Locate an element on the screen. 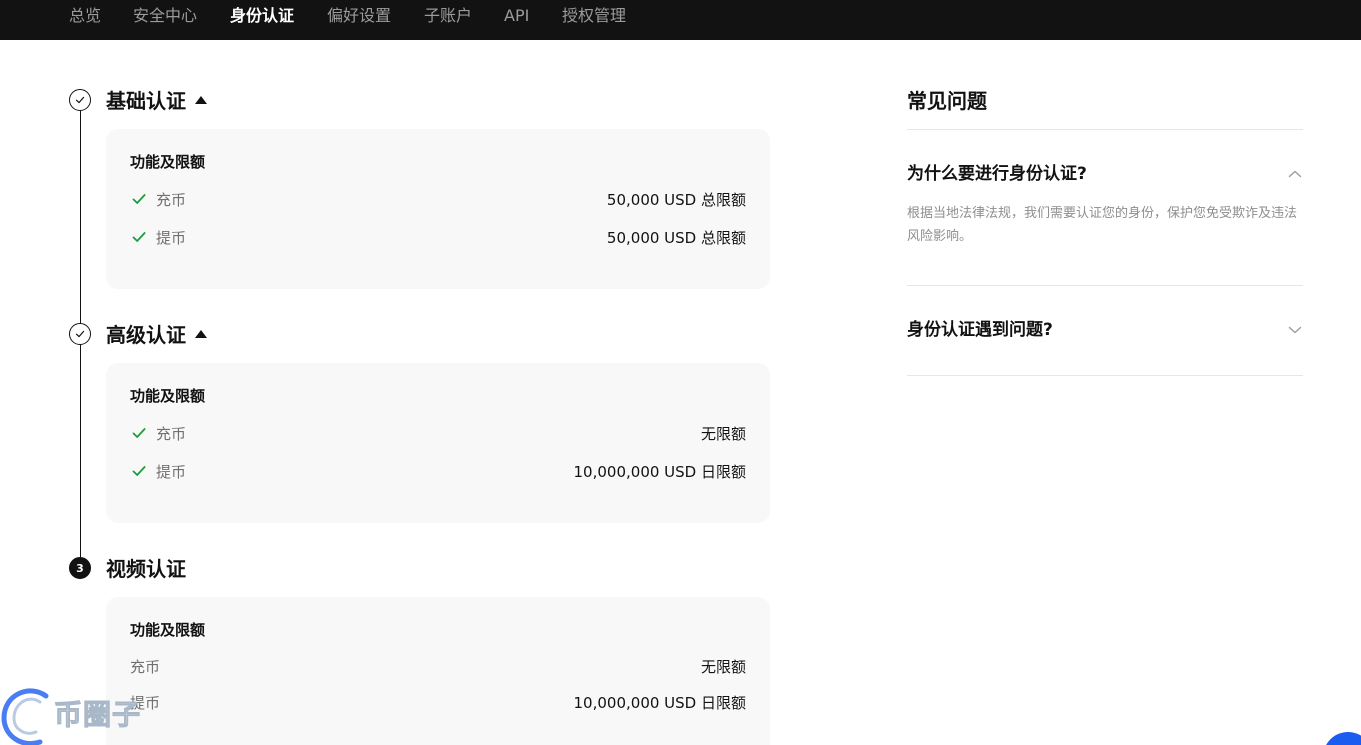 This screenshot has height=745, width=1361. step-2-card: 功能及限额 充币 无限额 提币 10,000,000 USD 日限额 is located at coordinates (438, 443).